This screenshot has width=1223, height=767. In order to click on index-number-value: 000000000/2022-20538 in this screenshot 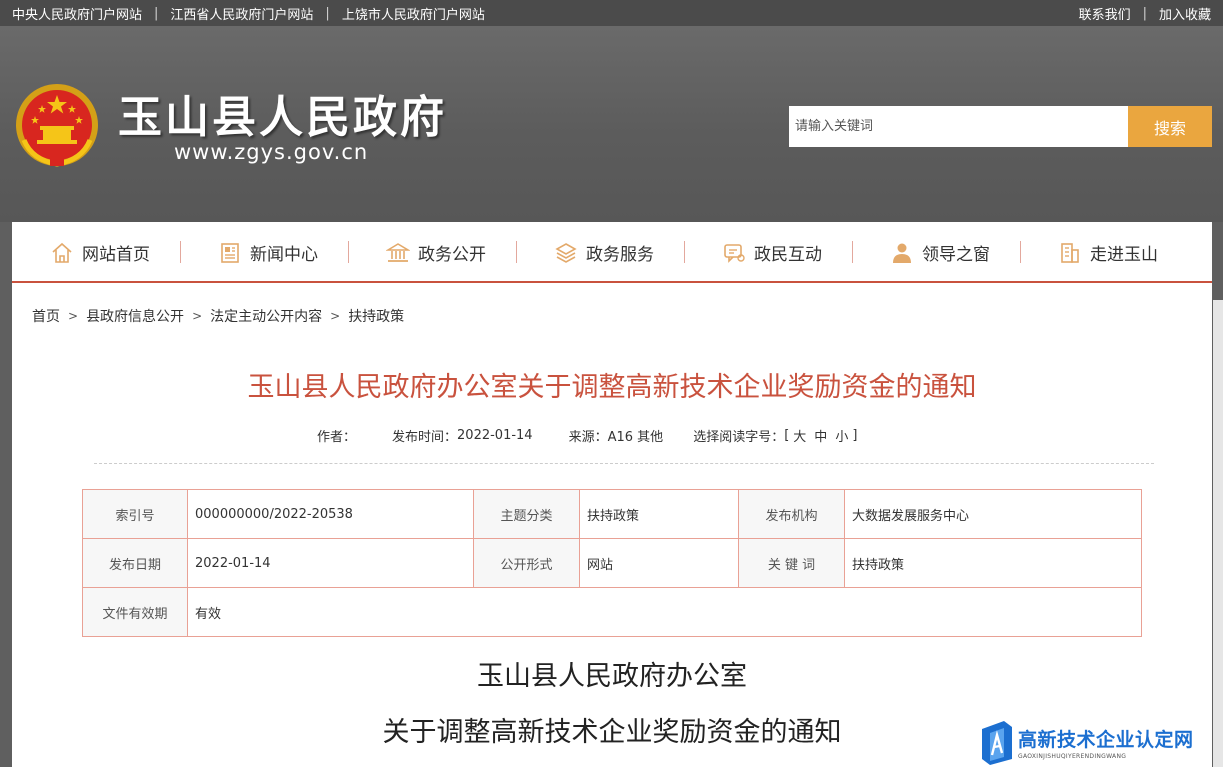, I will do `click(330, 514)`.